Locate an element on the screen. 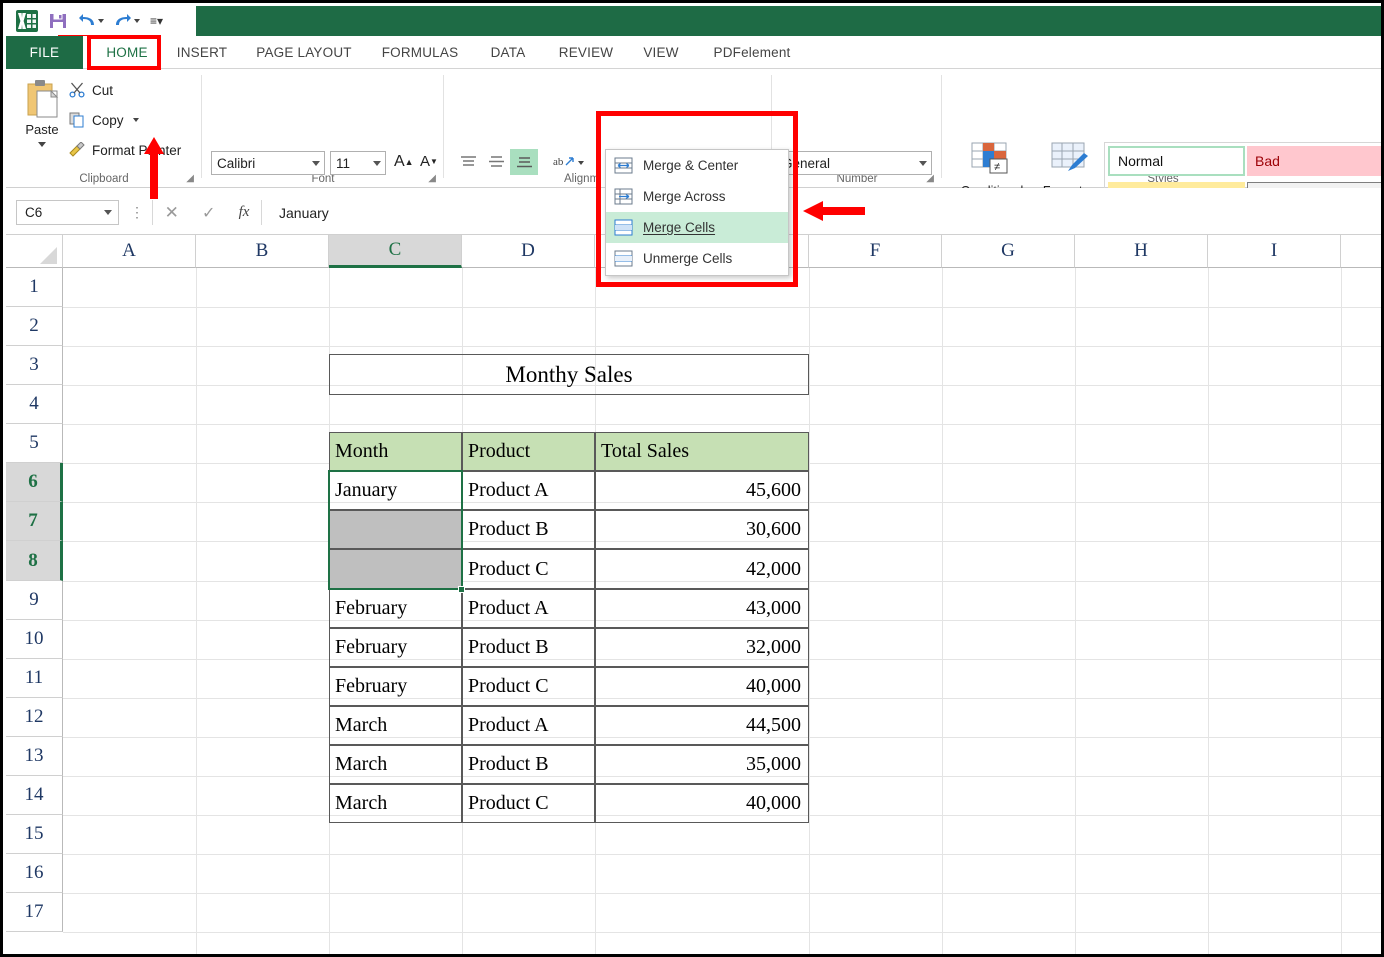  row-header-11: 11 is located at coordinates (34, 678).